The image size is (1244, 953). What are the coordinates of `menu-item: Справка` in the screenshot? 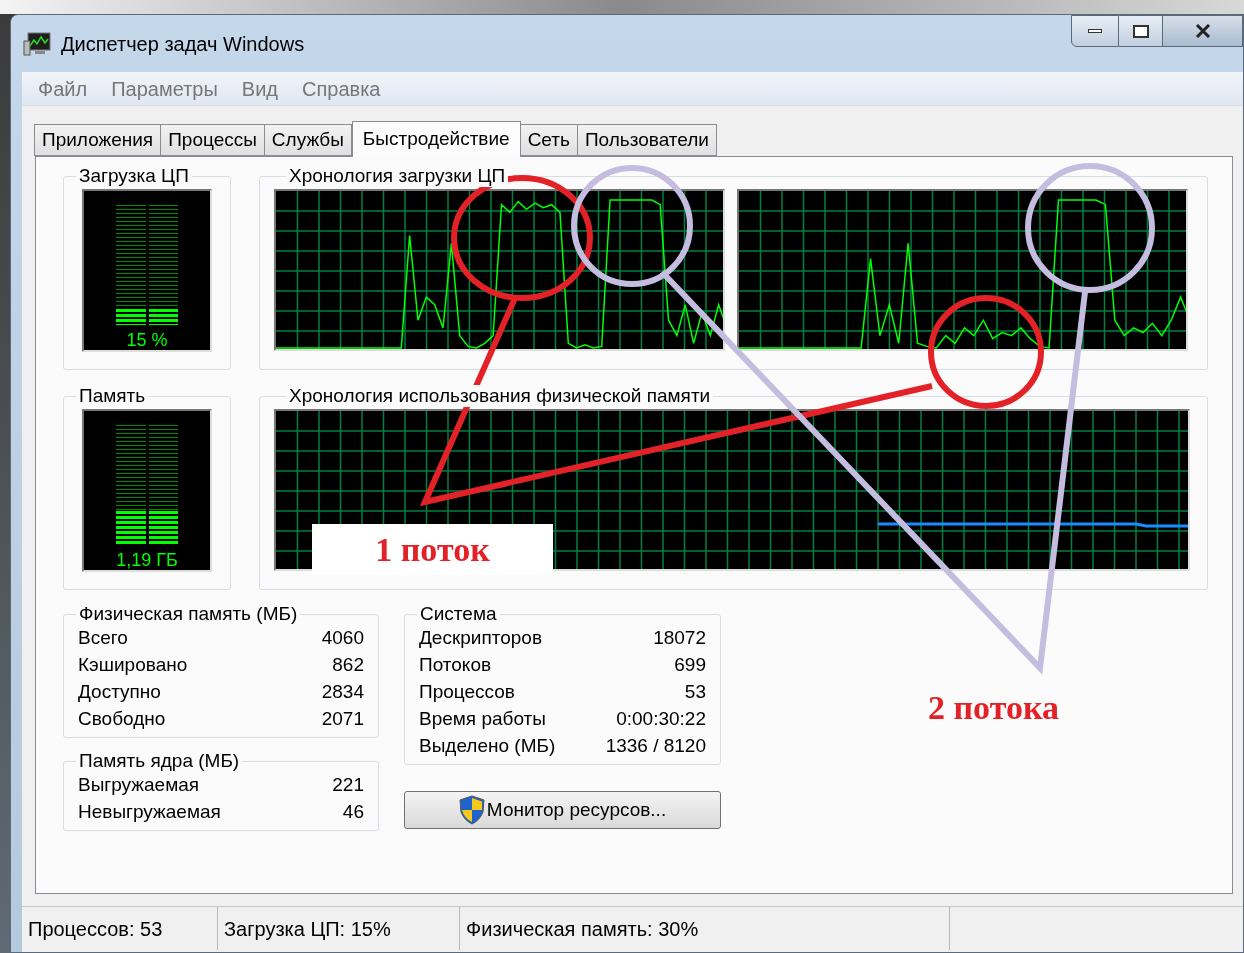 It's located at (341, 88).